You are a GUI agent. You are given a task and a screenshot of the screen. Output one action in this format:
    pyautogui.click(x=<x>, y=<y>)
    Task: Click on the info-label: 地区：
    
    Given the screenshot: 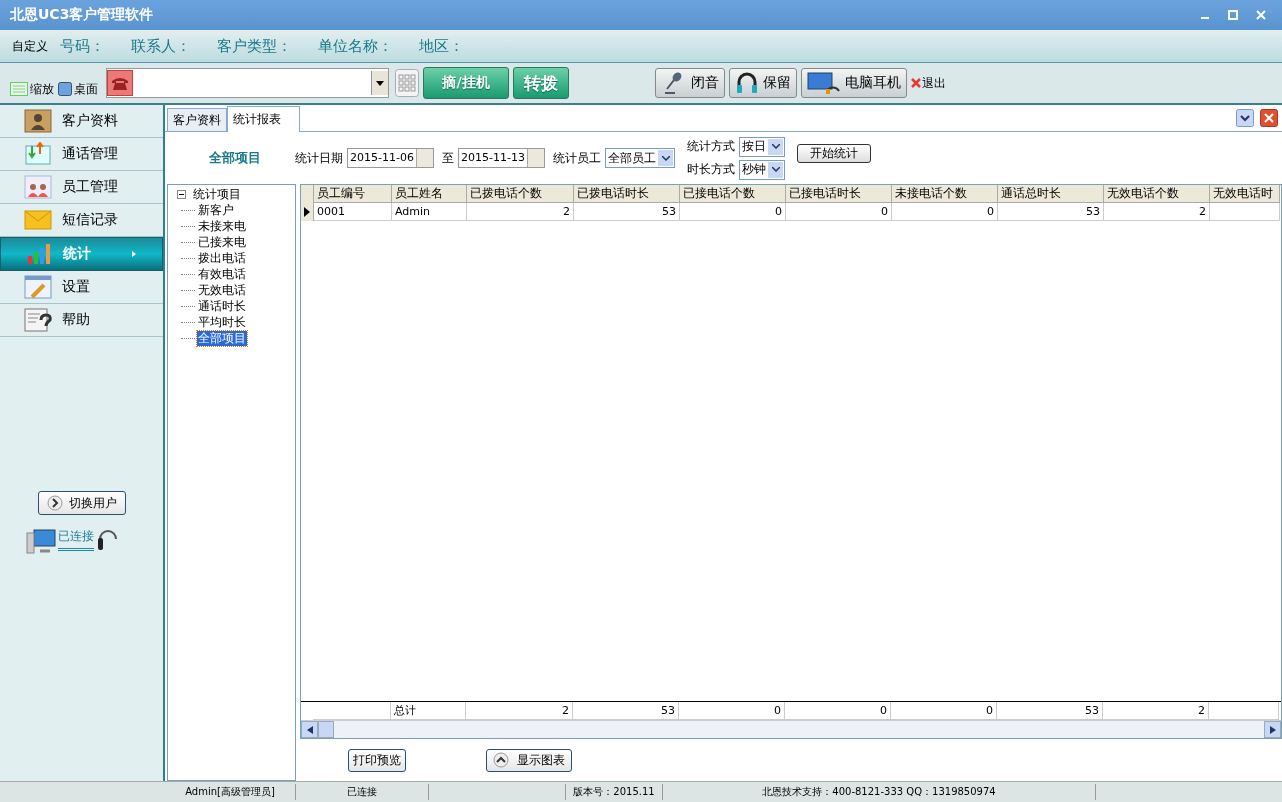 What is the action you would take?
    pyautogui.click(x=441, y=46)
    